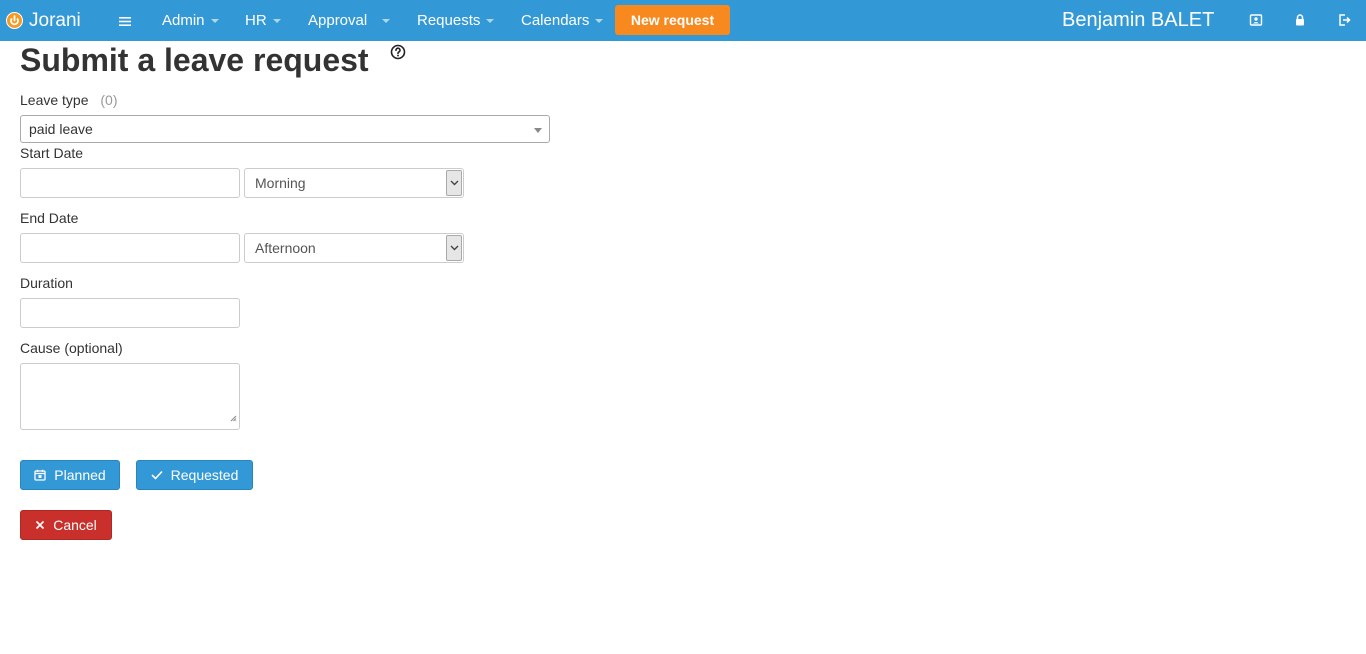  I want to click on nav-admin: Admin, so click(190, 20).